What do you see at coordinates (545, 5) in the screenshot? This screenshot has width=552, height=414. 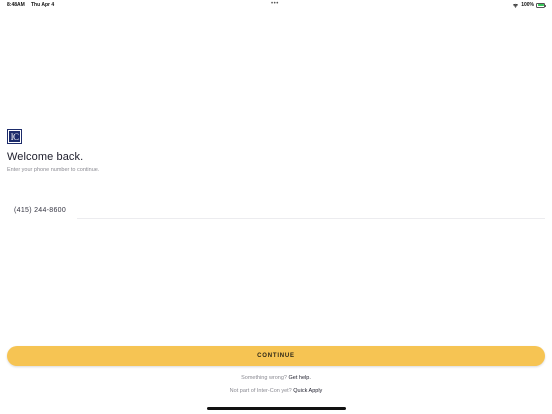 I see `battery-nub` at bounding box center [545, 5].